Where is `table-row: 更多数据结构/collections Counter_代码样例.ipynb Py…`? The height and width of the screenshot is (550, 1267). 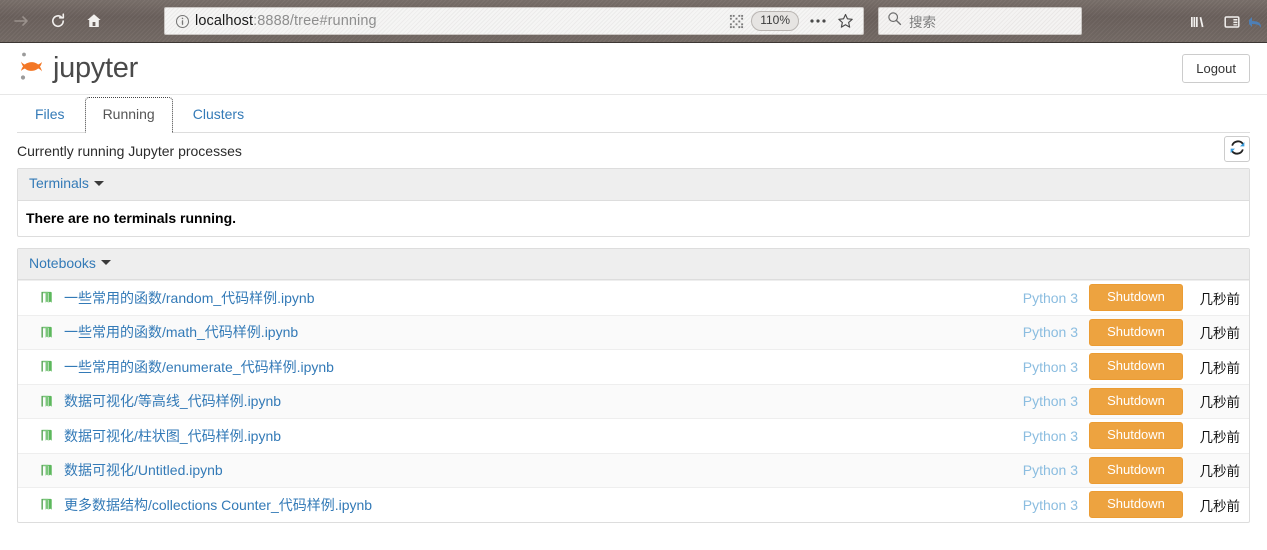 table-row: 更多数据结构/collections Counter_代码样例.ipynb Py… is located at coordinates (633, 504).